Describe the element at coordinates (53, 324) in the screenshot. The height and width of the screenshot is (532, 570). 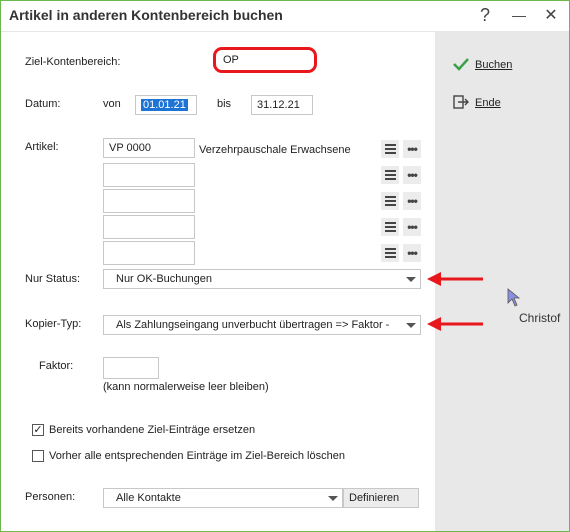
I see `copy-type-label: Kopier-Typ:` at that location.